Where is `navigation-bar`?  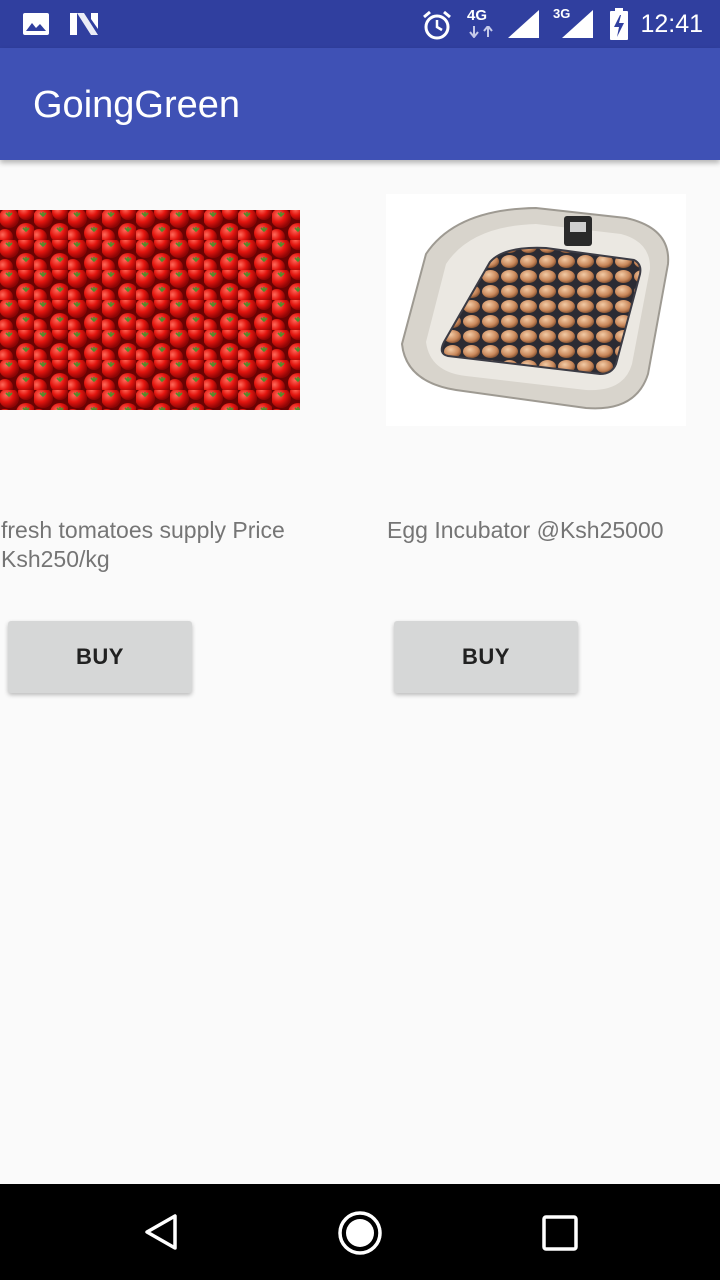
navigation-bar is located at coordinates (360, 1232).